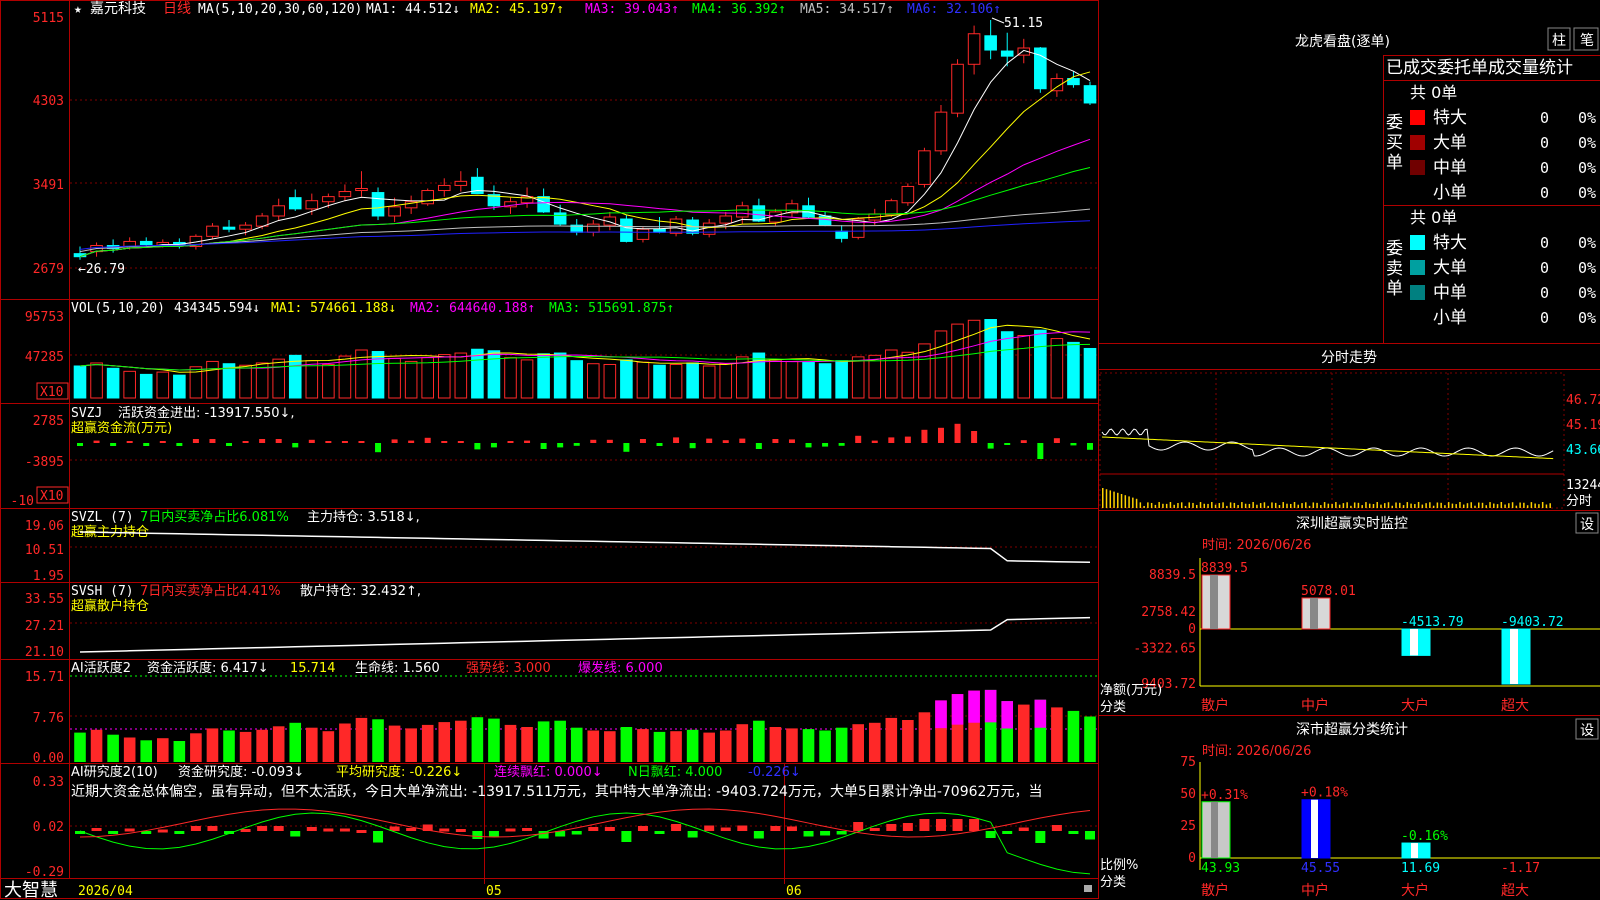 This screenshot has height=900, width=1600. What do you see at coordinates (611, 308) in the screenshot?
I see `vol-ma3: MA3: 515691.875↑` at bounding box center [611, 308].